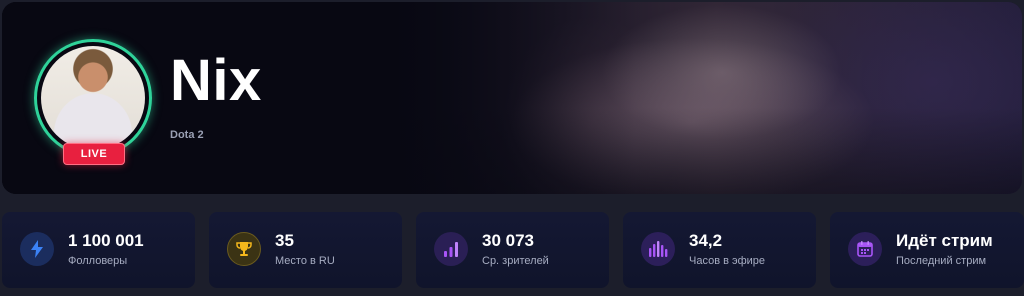 The width and height of the screenshot is (1024, 296). I want to click on lightning-icon, so click(37, 249).